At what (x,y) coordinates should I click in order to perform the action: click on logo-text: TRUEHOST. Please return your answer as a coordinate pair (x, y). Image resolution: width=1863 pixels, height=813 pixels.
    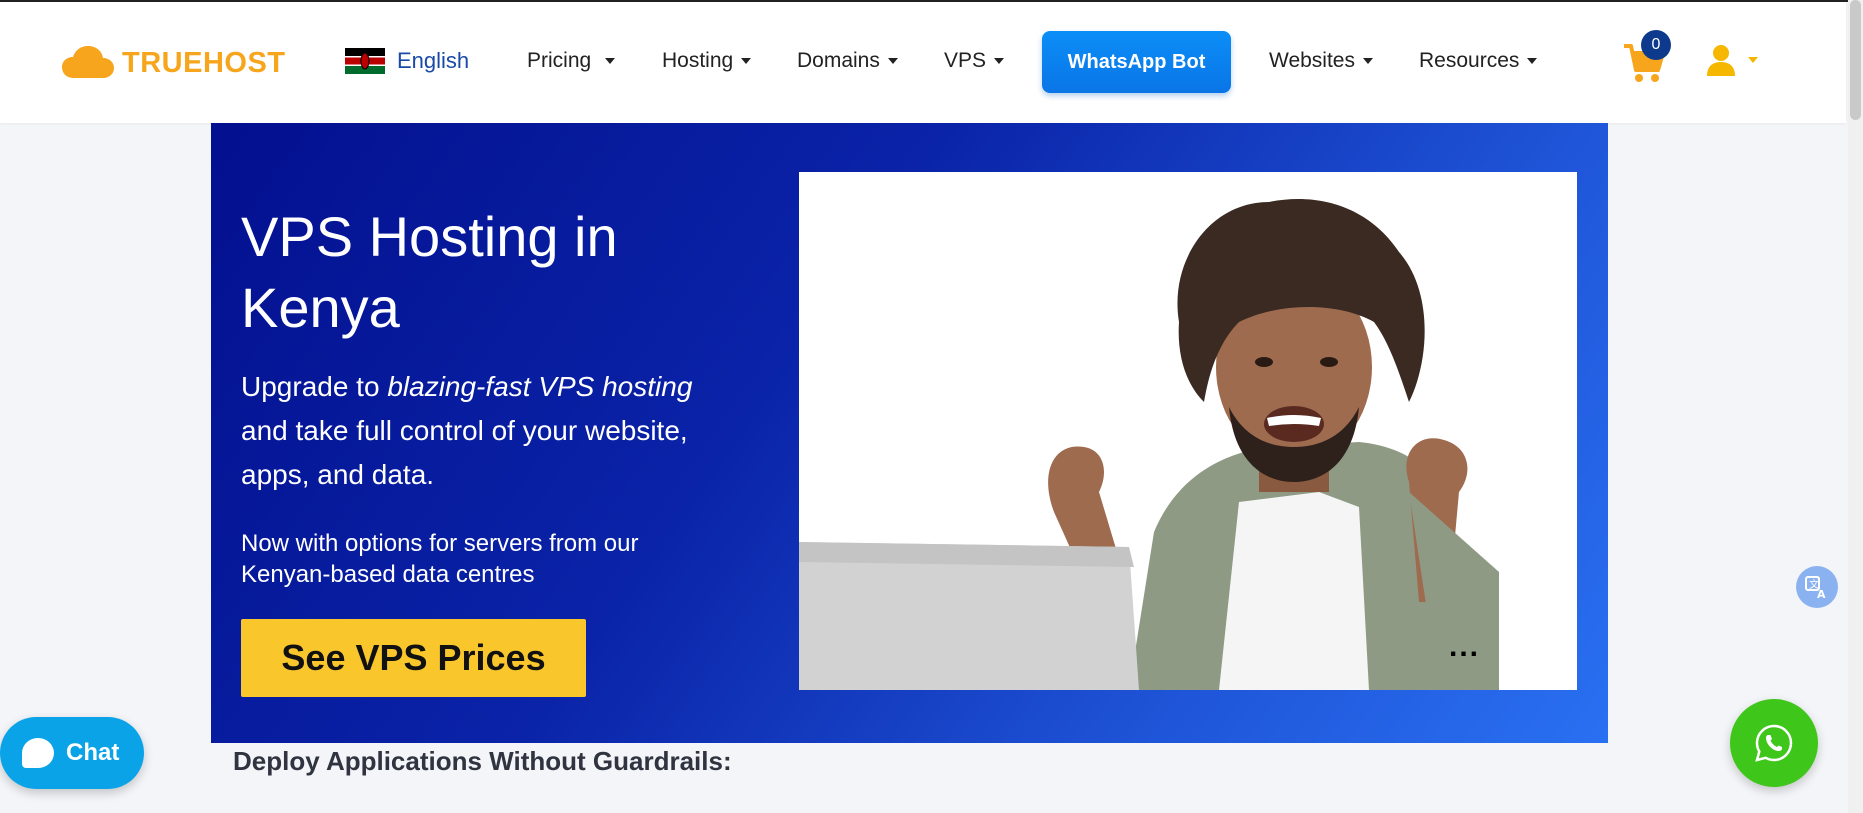
    Looking at the image, I should click on (204, 62).